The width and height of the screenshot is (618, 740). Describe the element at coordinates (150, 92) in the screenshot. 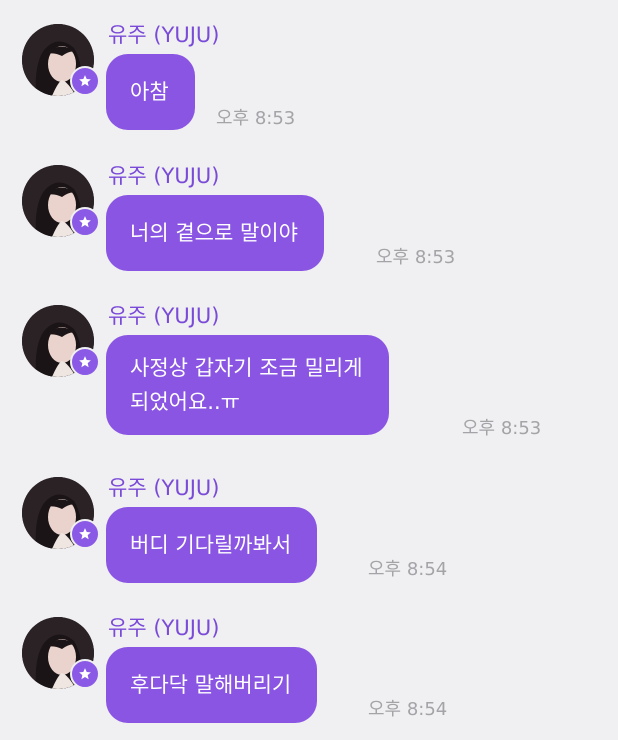

I see `message-bubble: 아참` at that location.